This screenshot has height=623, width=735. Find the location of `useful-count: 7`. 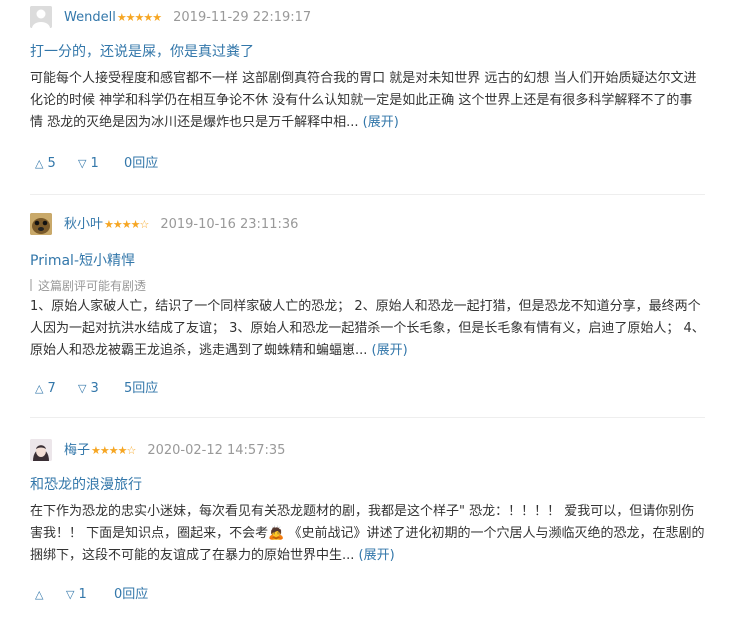

useful-count: 7 is located at coordinates (51, 388).